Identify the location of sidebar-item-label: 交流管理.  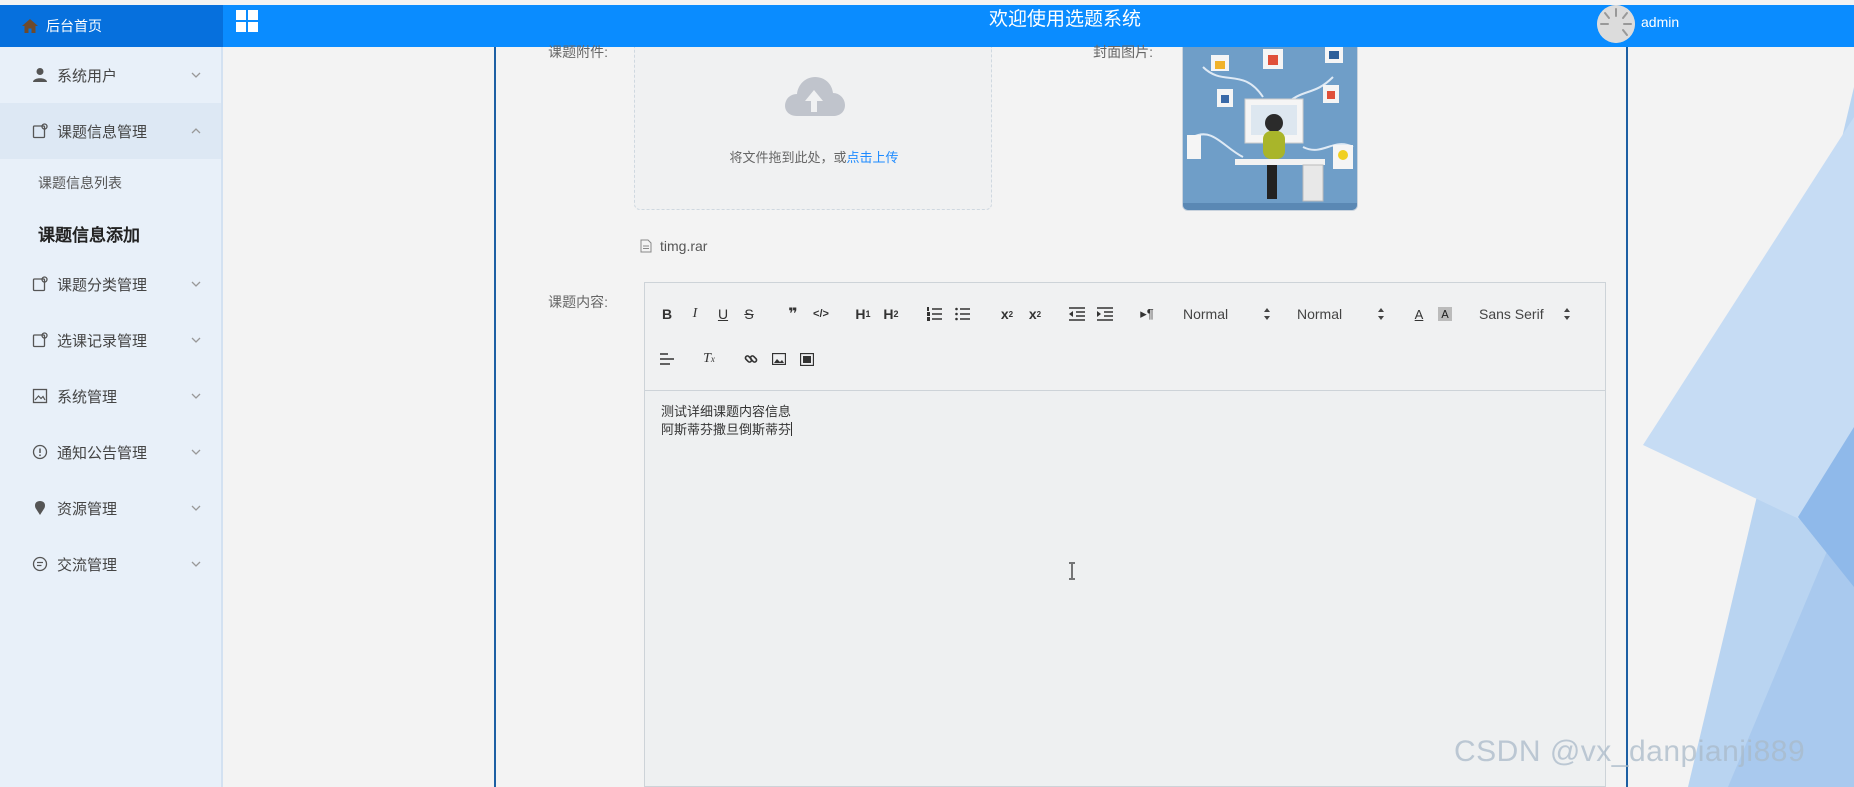
(87, 565).